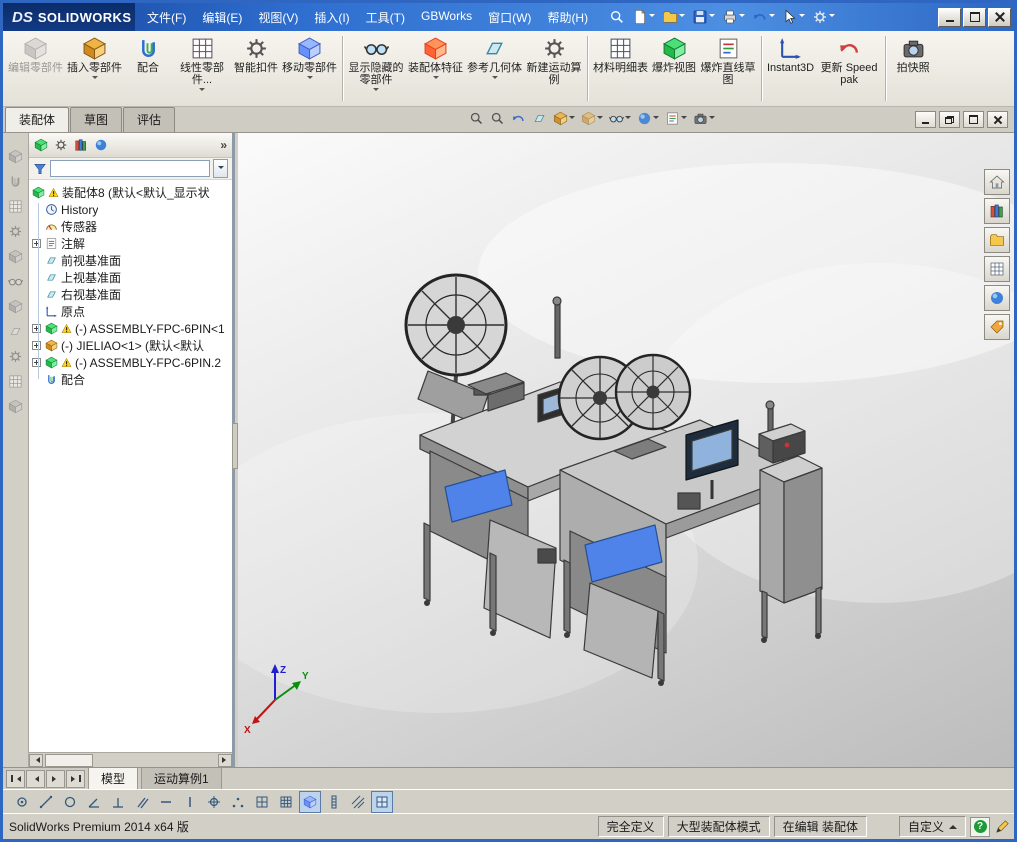 This screenshot has width=1017, height=842. Describe the element at coordinates (130, 328) in the screenshot. I see `tree-item-assembly-fpc-6pin-1: (-) ASSEMBLY-FPC-6PIN<1` at that location.